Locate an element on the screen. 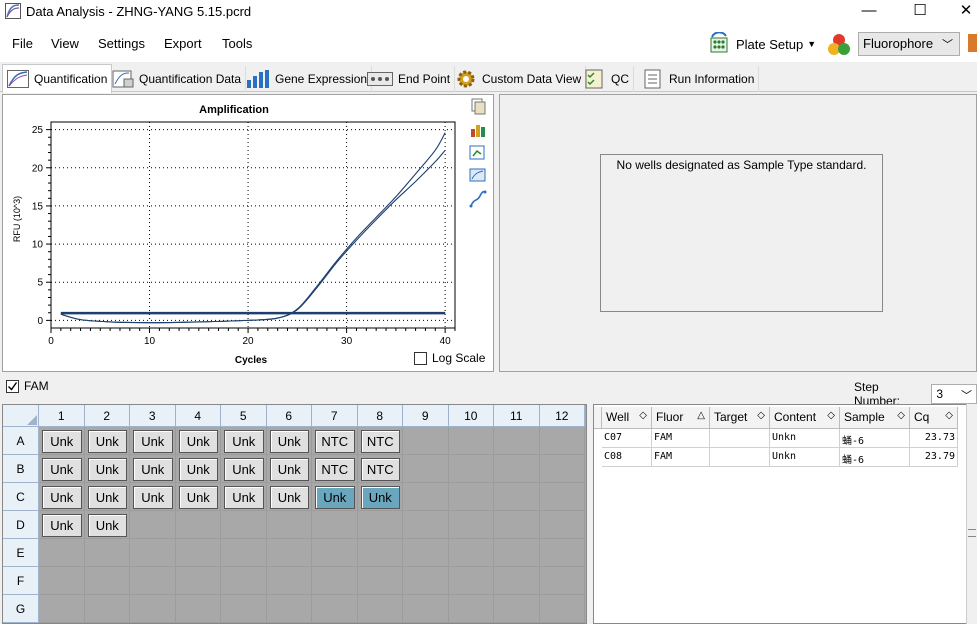 This screenshot has height=624, width=977. plate-row-header: F is located at coordinates (21, 581).